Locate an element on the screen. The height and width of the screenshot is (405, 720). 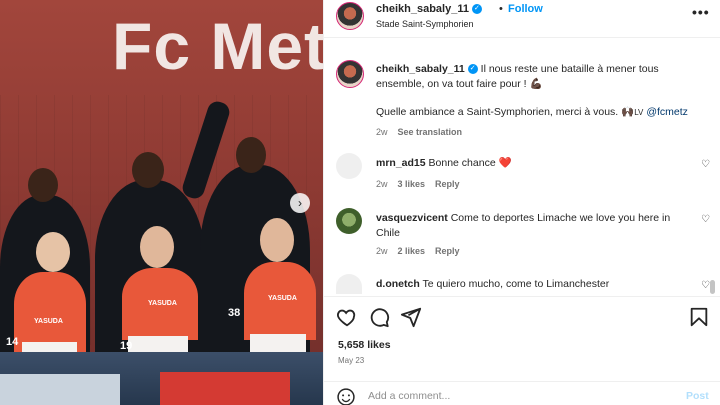
bookmark-icon is located at coordinates (699, 317).